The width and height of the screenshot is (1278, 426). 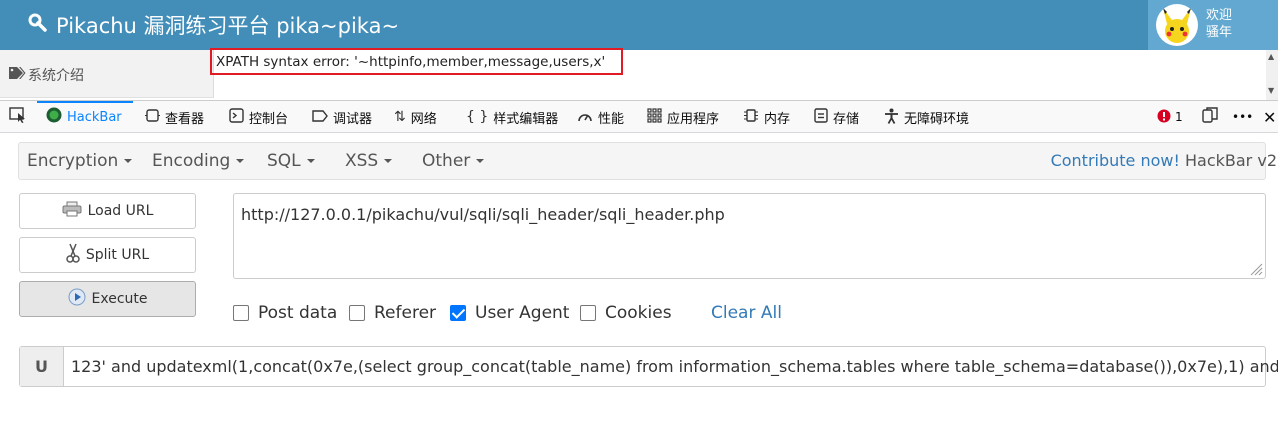 What do you see at coordinates (152, 117) in the screenshot?
I see `inspector-icon` at bounding box center [152, 117].